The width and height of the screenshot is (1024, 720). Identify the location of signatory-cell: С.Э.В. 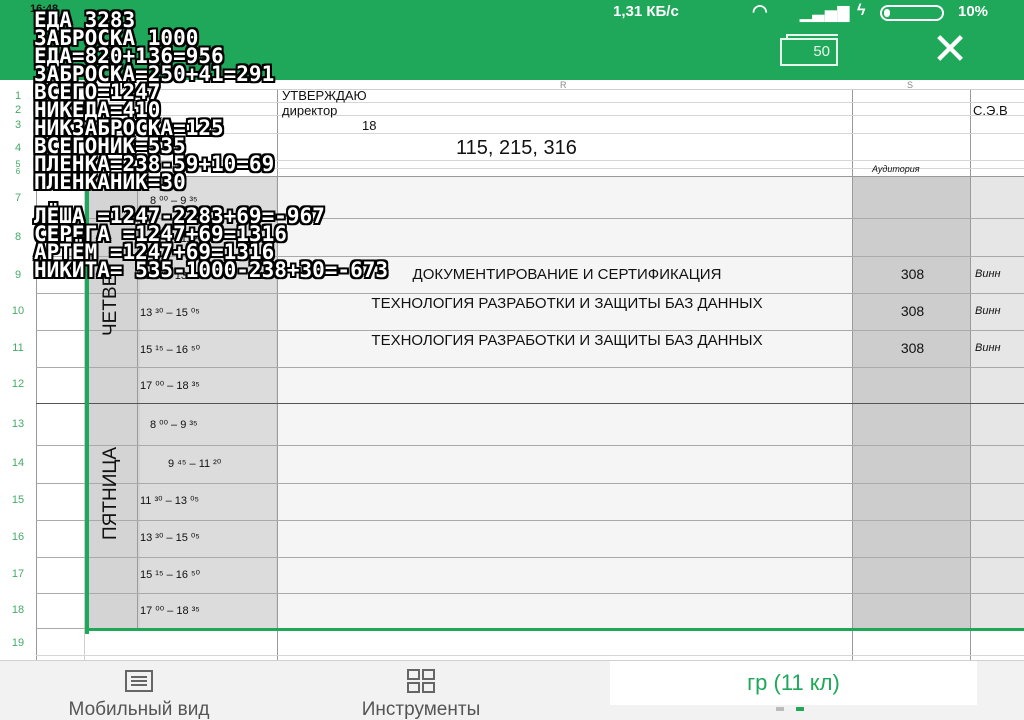
(990, 110).